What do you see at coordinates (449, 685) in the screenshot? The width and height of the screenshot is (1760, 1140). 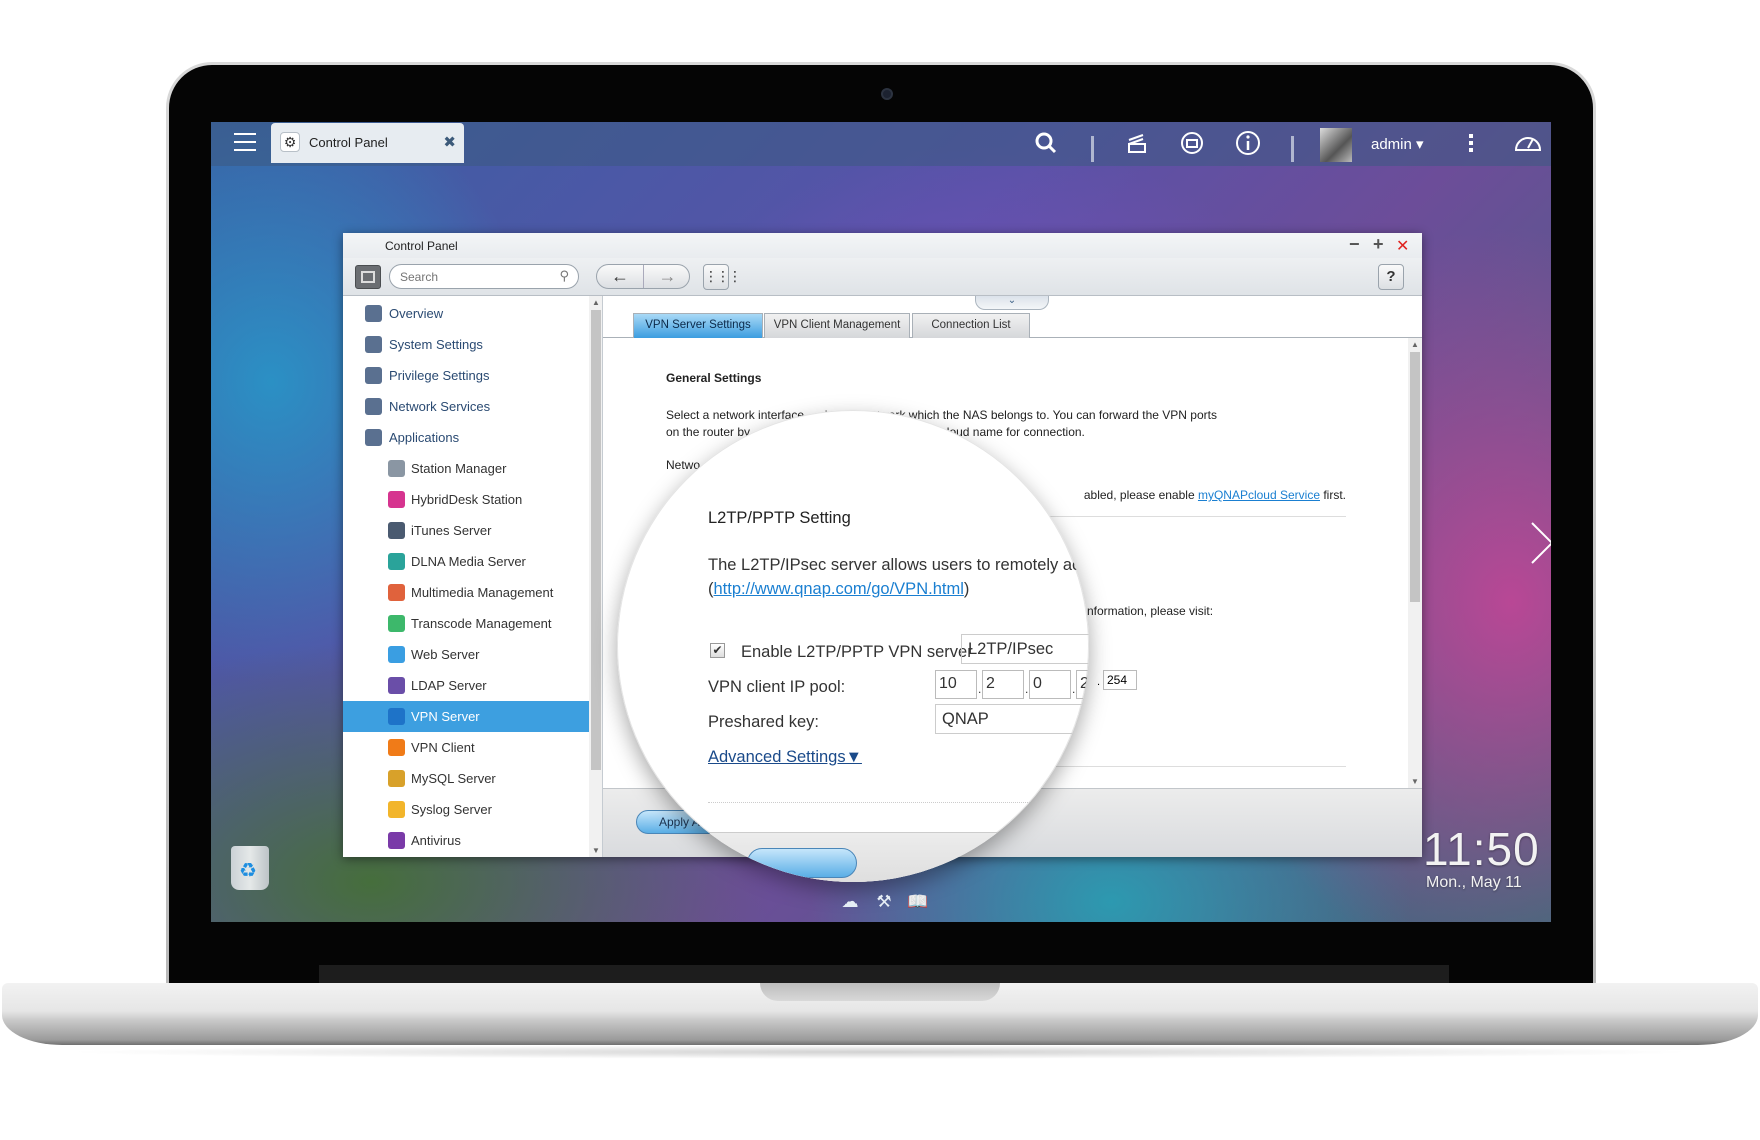 I see `sidebar-item-label: LDAP Server` at bounding box center [449, 685].